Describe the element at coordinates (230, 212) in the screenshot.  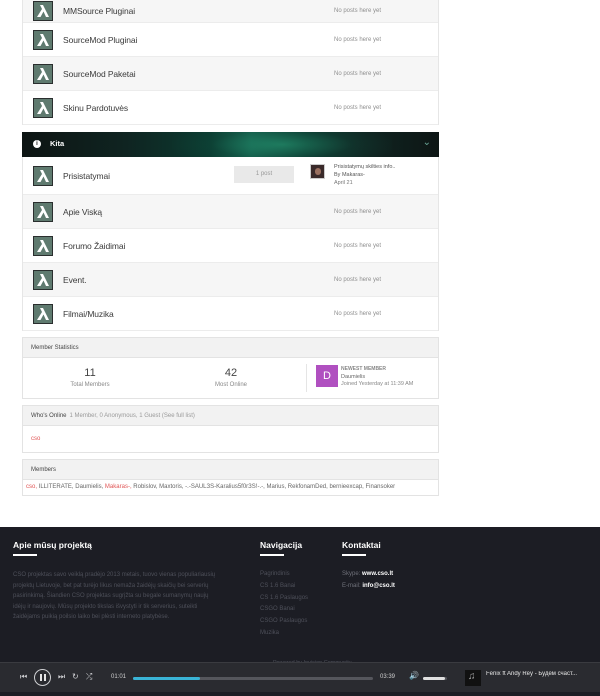
I see `forum-row: Apie Viską No posts here yet` at that location.